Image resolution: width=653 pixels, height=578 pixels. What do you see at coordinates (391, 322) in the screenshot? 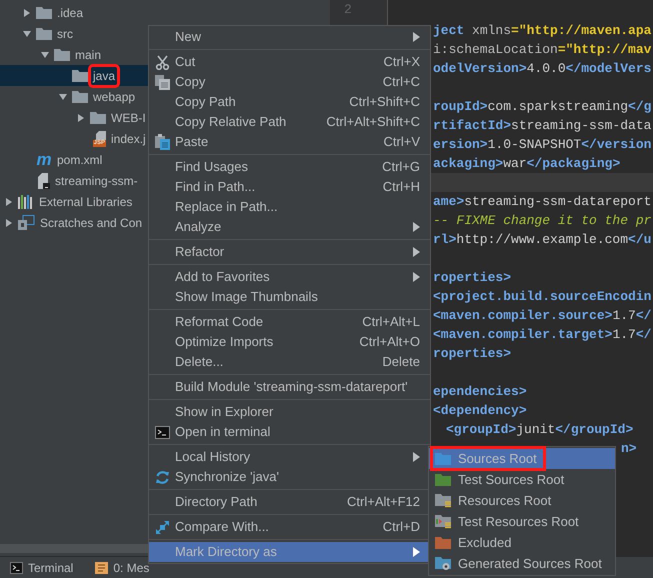
I see `shortcut-label: Ctrl+Alt+L` at bounding box center [391, 322].